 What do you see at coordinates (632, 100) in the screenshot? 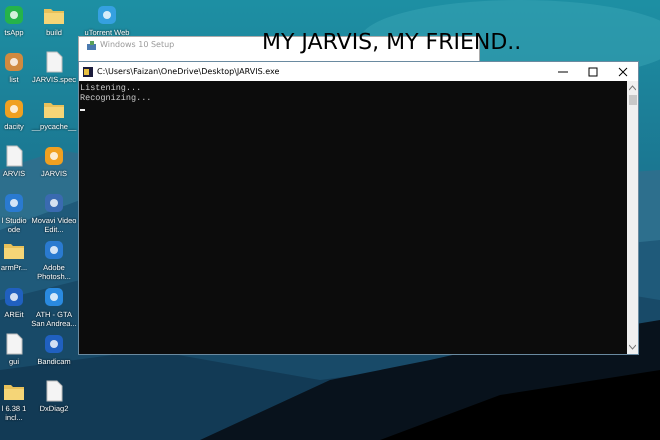
I see `scroll-thumb` at bounding box center [632, 100].